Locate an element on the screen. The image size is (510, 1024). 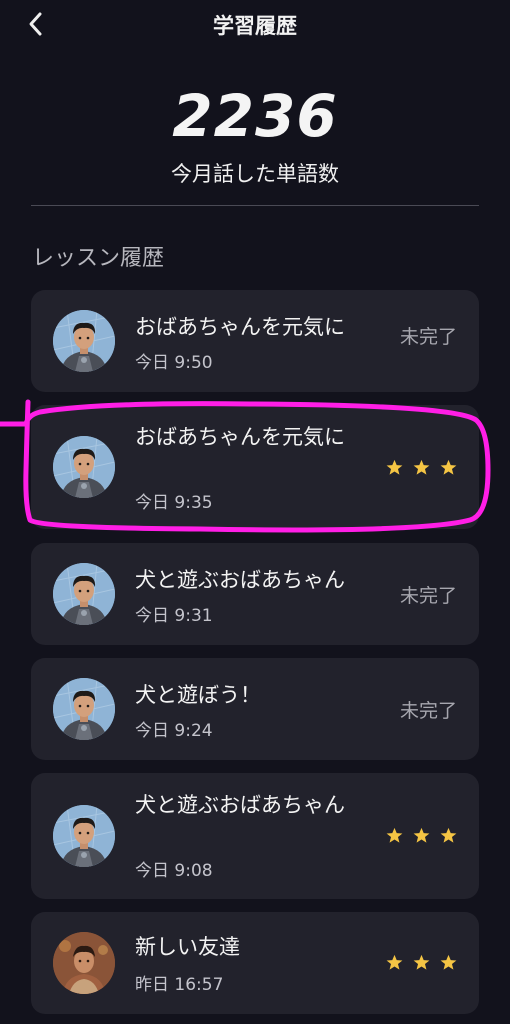
lesson-time: 今日 9:31 is located at coordinates (174, 616).